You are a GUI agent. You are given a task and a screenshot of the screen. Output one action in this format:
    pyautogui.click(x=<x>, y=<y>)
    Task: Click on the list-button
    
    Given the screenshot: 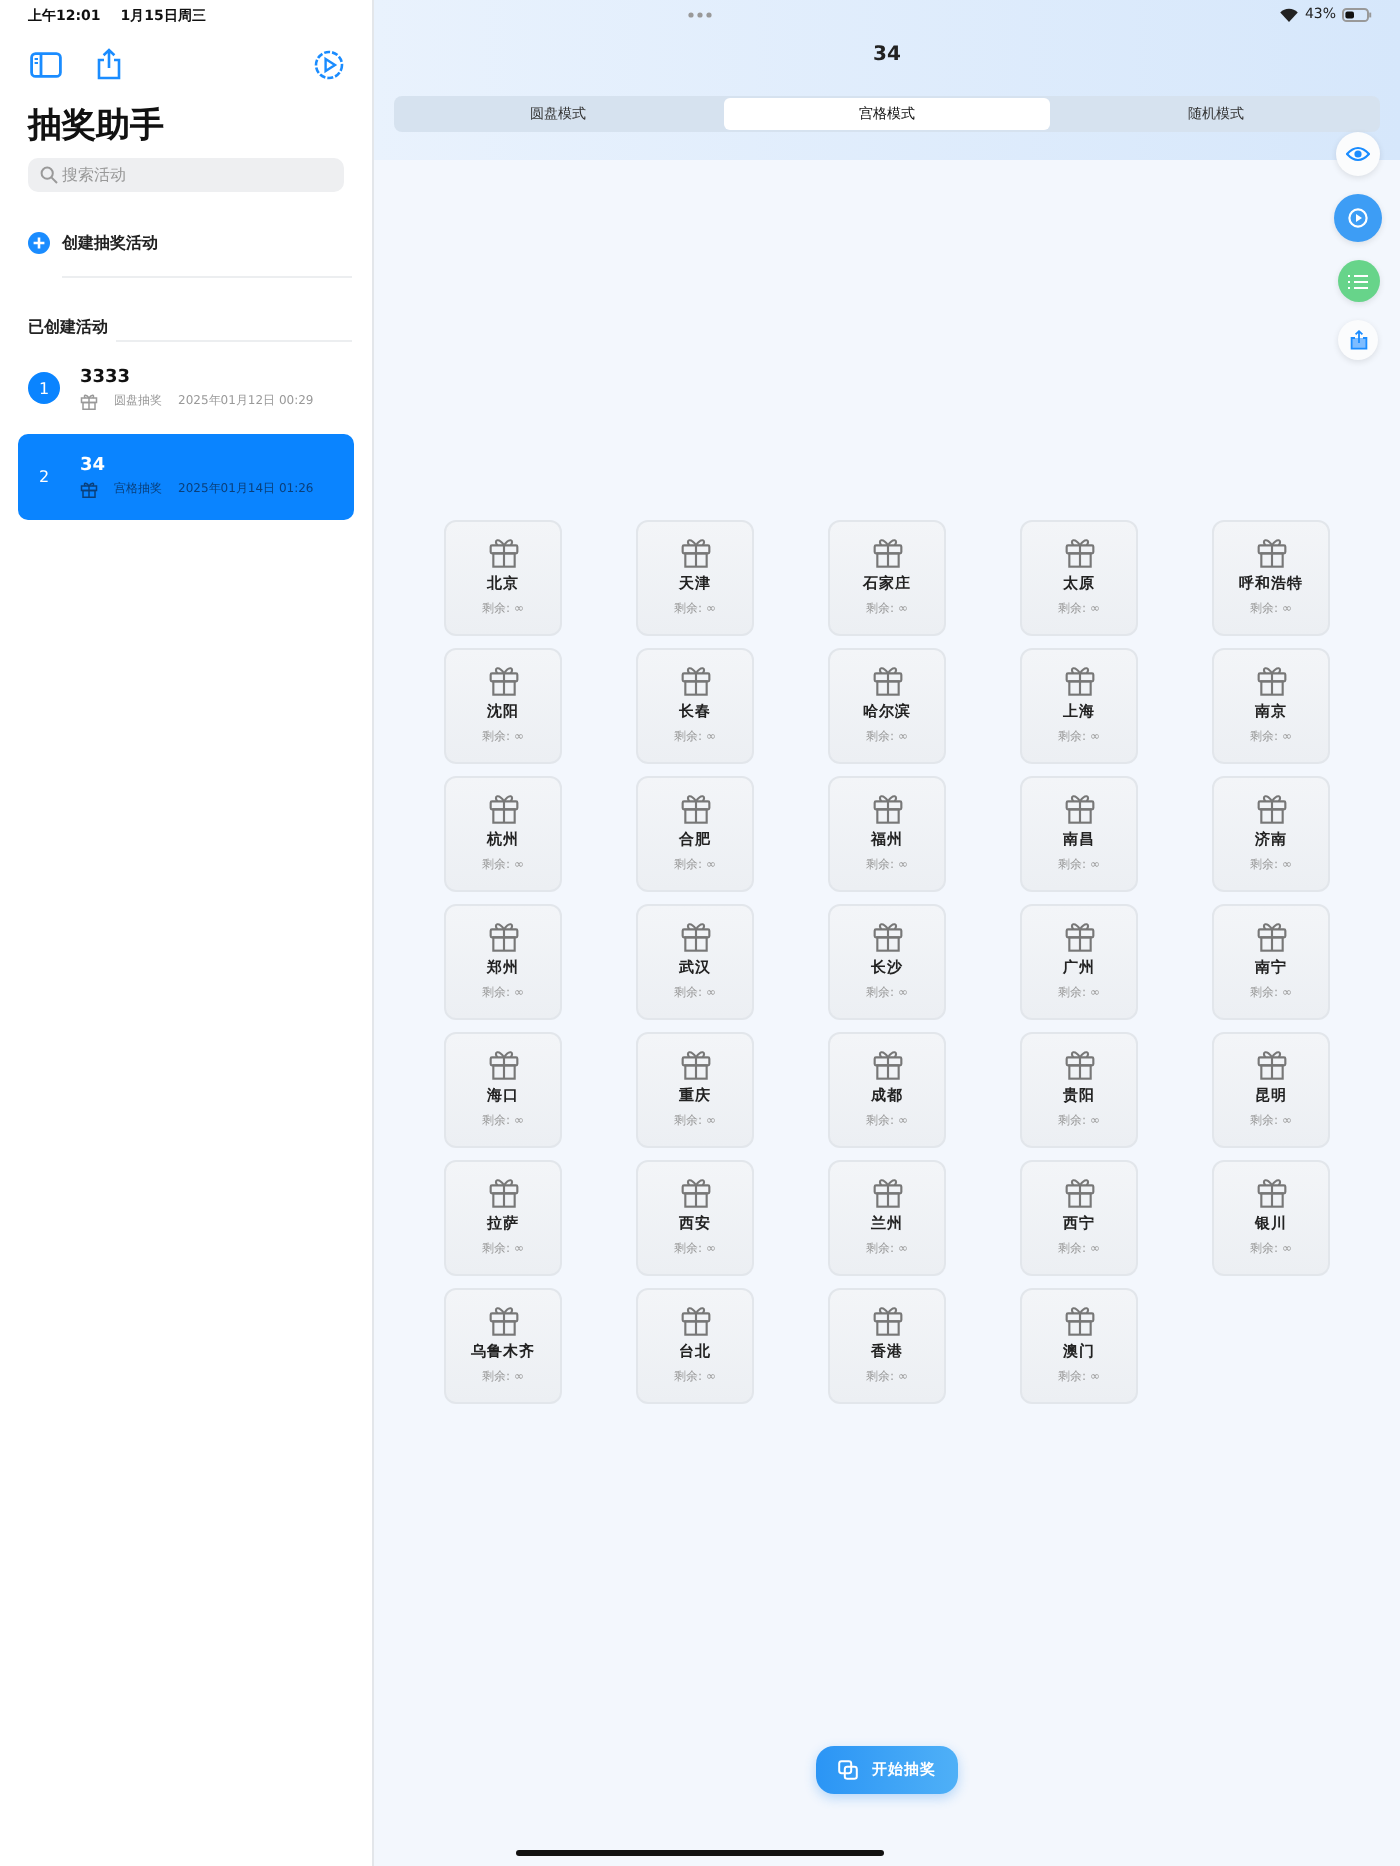 What is the action you would take?
    pyautogui.click(x=1358, y=281)
    